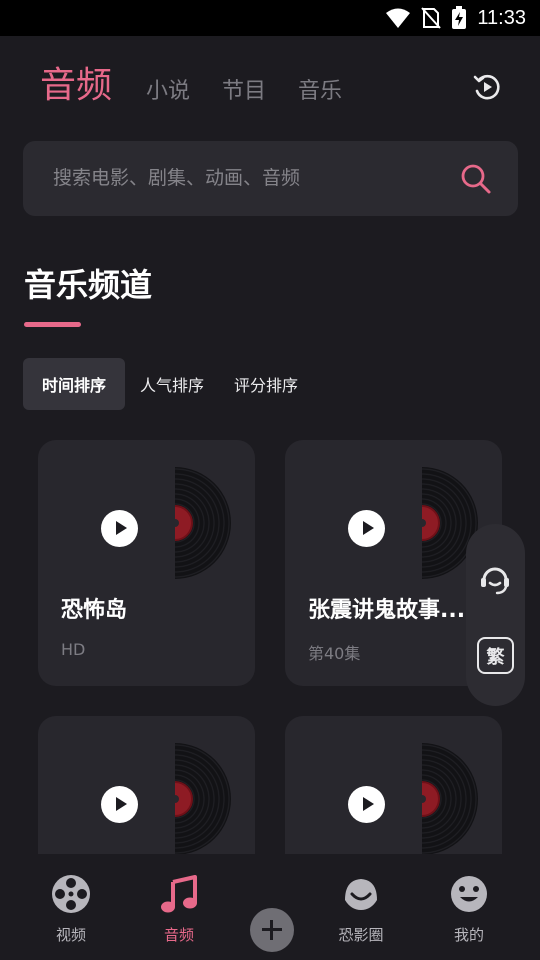 This screenshot has height=960, width=540. What do you see at coordinates (52, 324) in the screenshot?
I see `title-underline` at bounding box center [52, 324].